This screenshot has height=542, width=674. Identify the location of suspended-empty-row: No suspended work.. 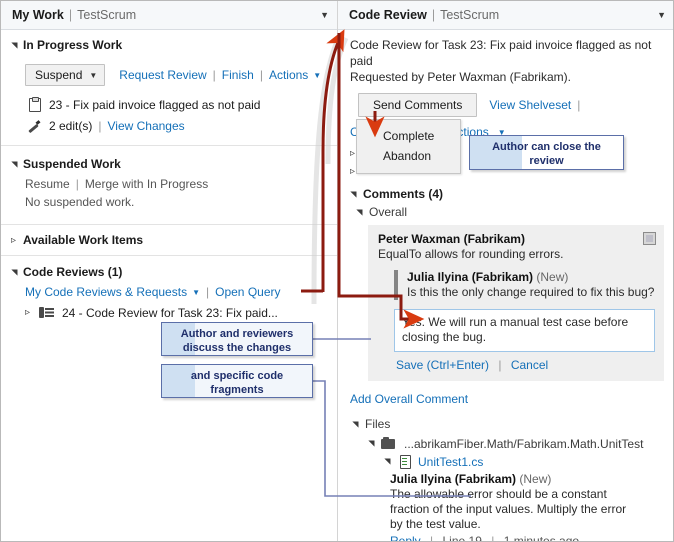
(169, 205).